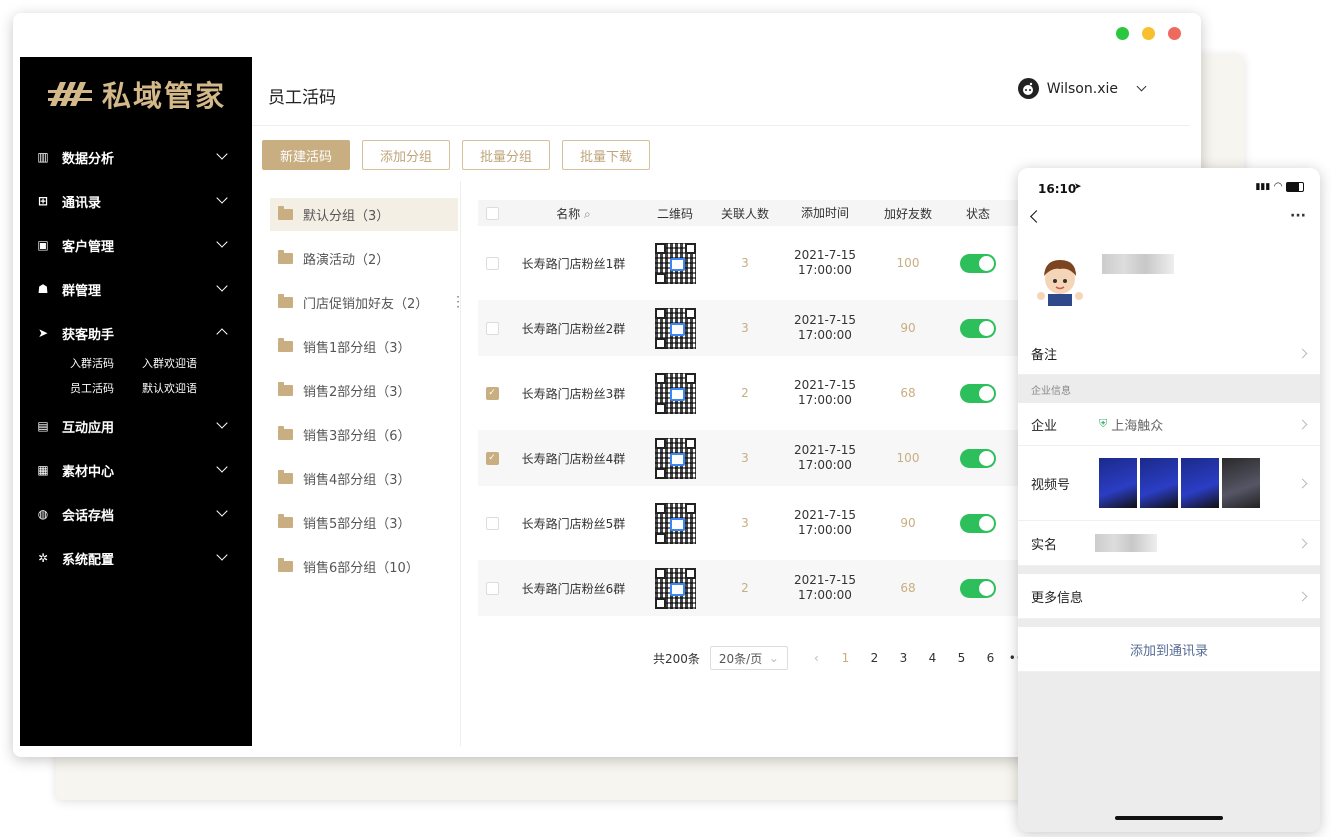  I want to click on row-name: 长寿路门店粉丝2群, so click(573, 328).